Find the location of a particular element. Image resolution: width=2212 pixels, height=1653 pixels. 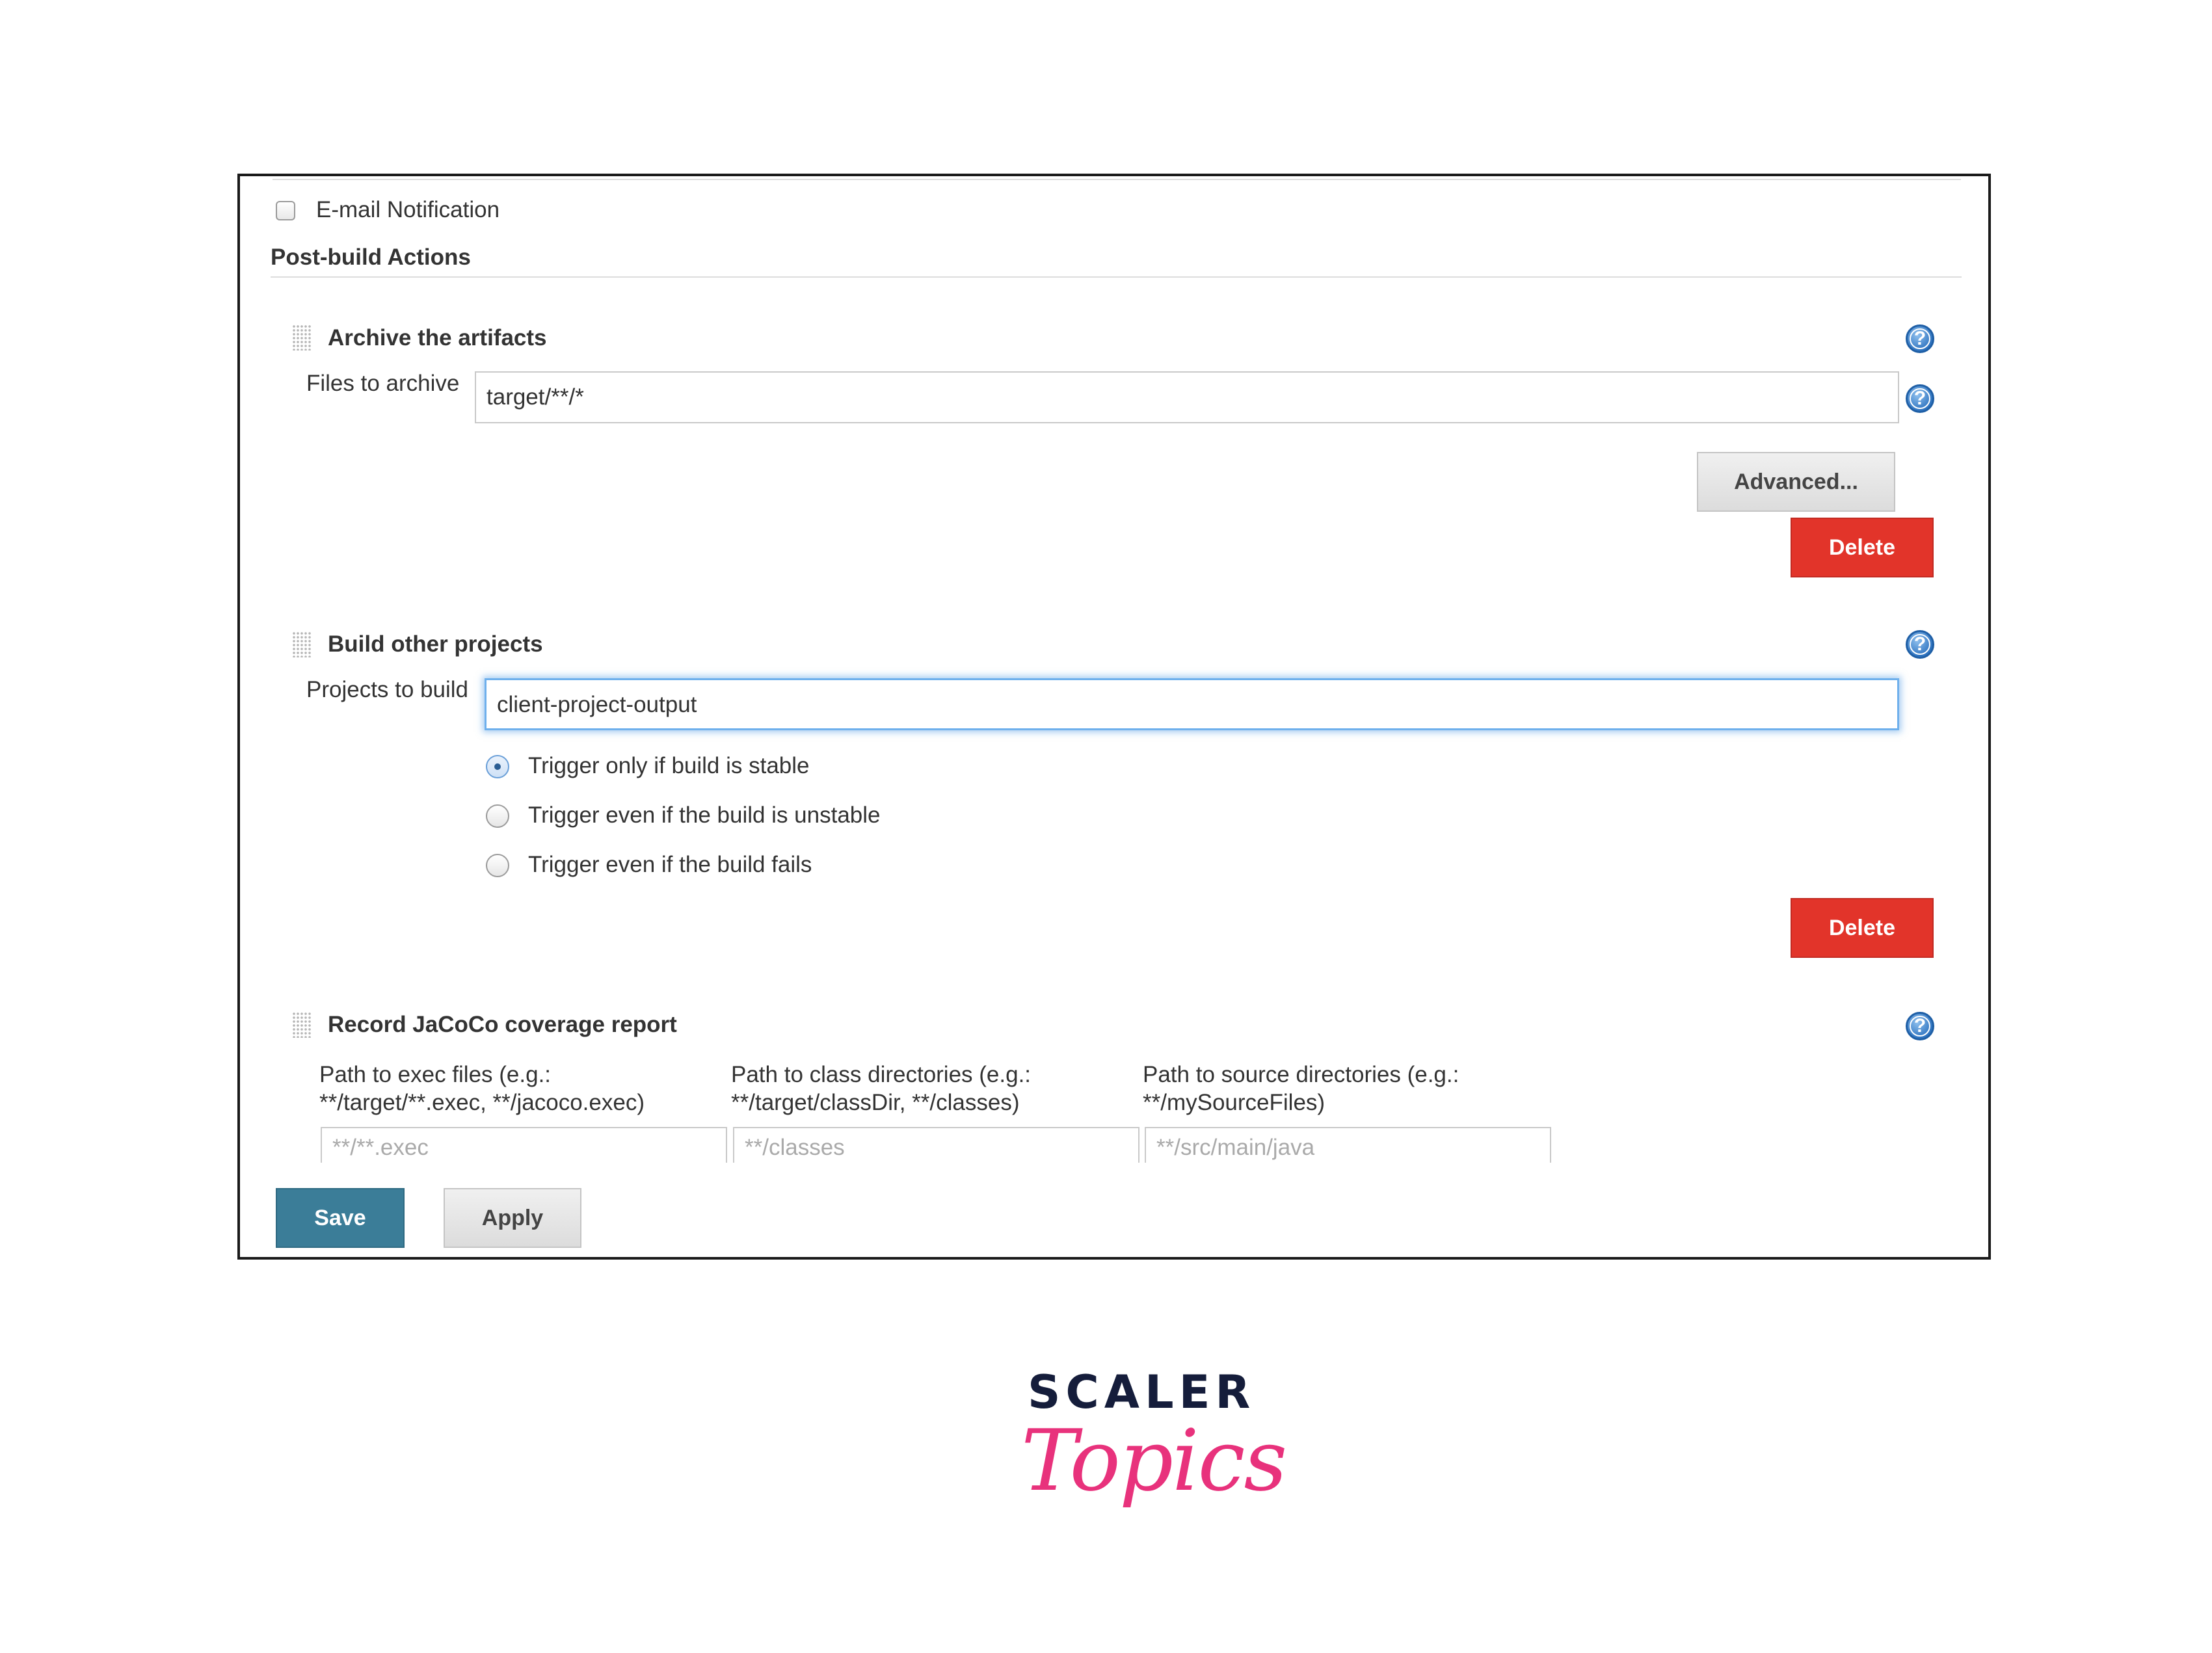

jacoco-section-title: Record JaCoCo coverage report is located at coordinates (502, 1024).